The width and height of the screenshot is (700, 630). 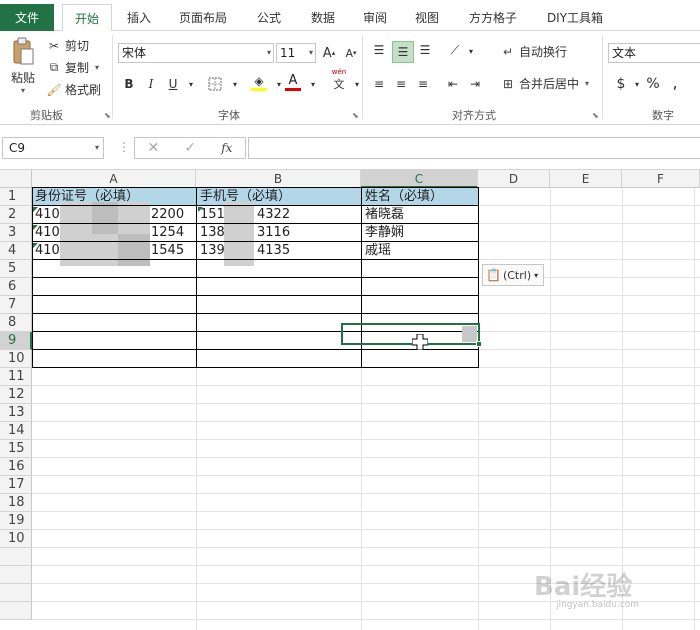 What do you see at coordinates (172, 215) in the screenshot?
I see `cell-a2-suffix: 2200` at bounding box center [172, 215].